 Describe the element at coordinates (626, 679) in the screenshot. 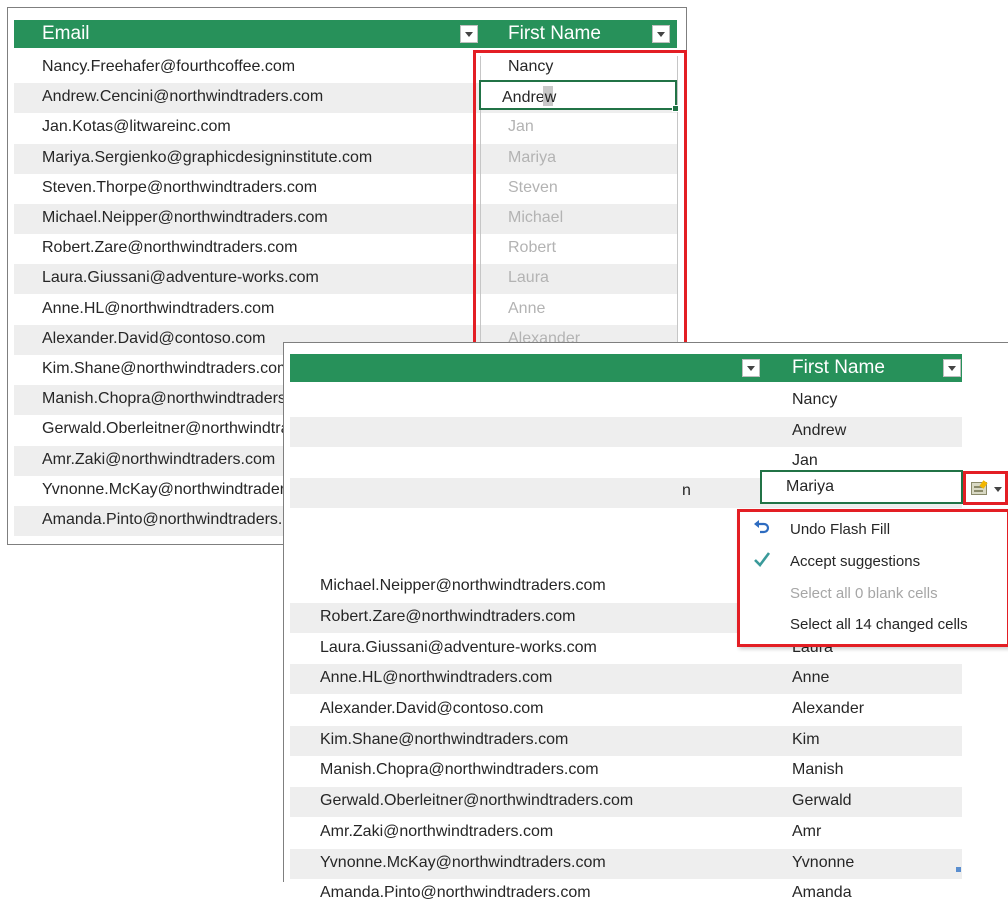

I see `table-row: Anne.HL@northwindtraders.com Anne` at that location.